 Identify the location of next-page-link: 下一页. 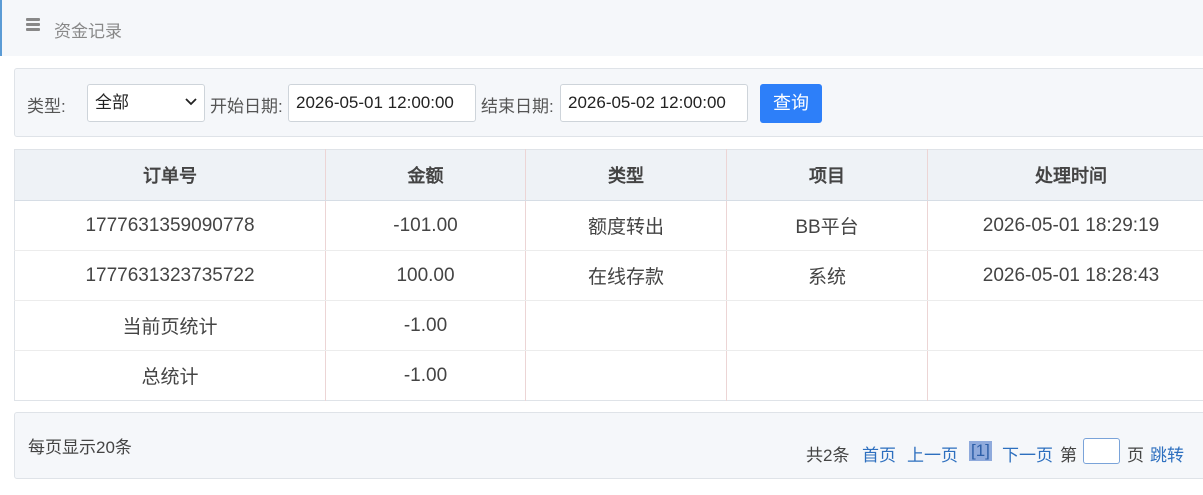
(1027, 453).